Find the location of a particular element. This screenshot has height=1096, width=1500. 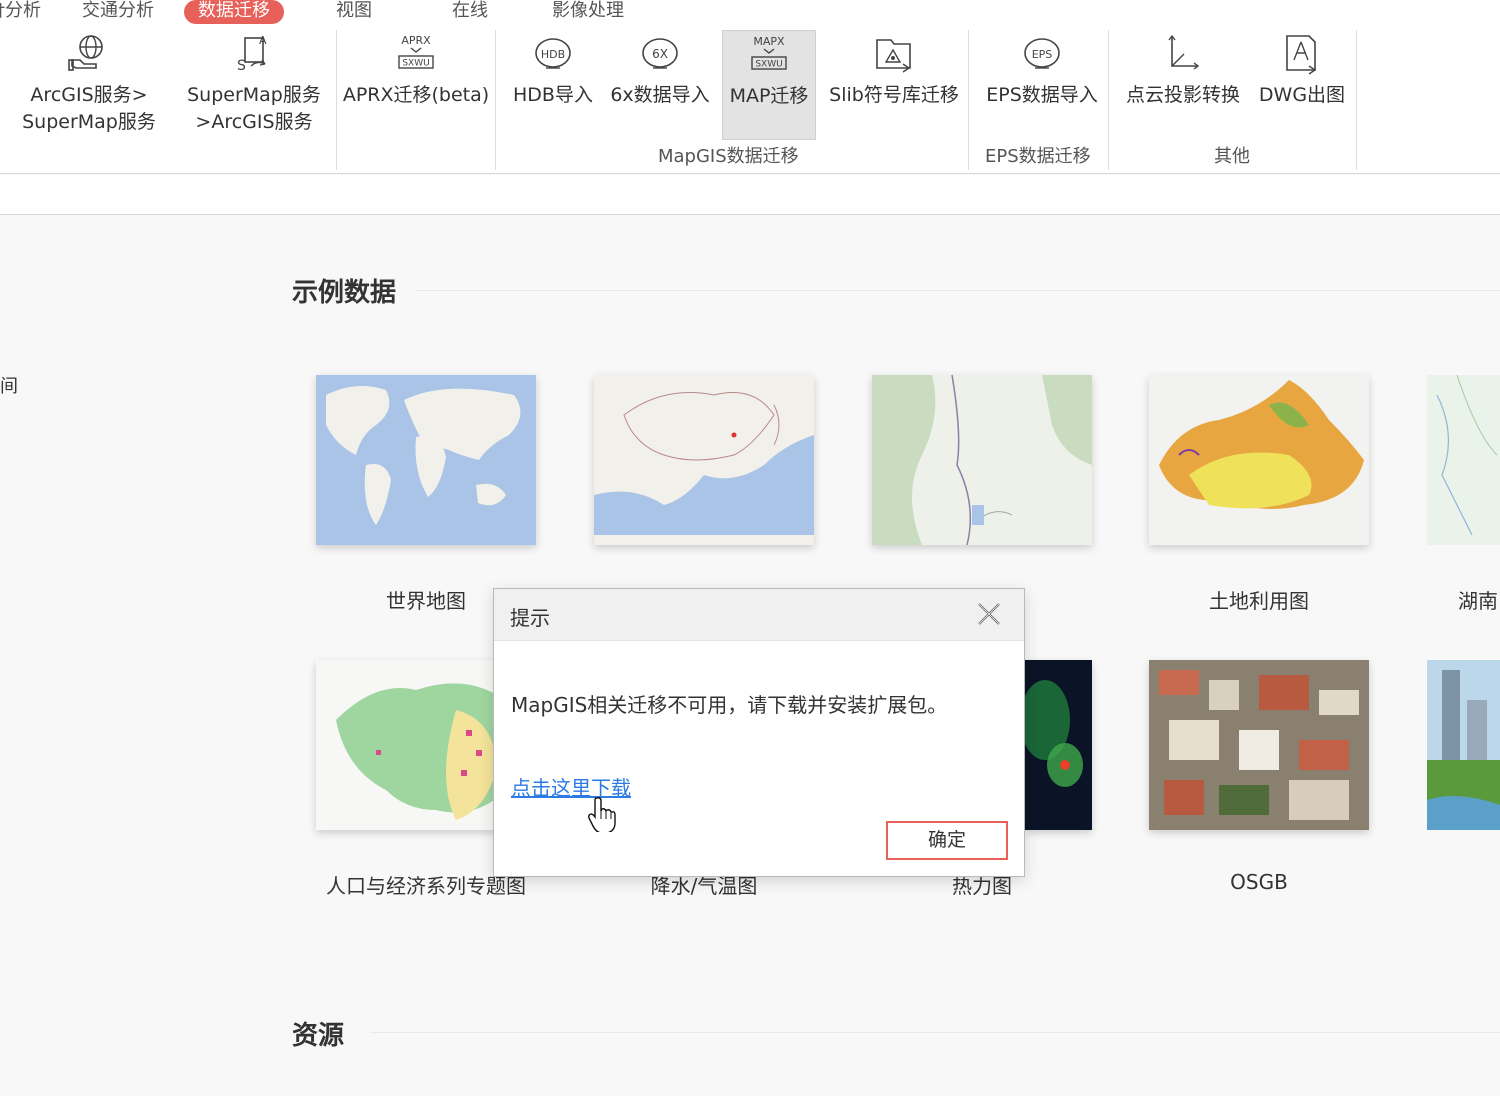

globe-hand-icon is located at coordinates (85, 53).